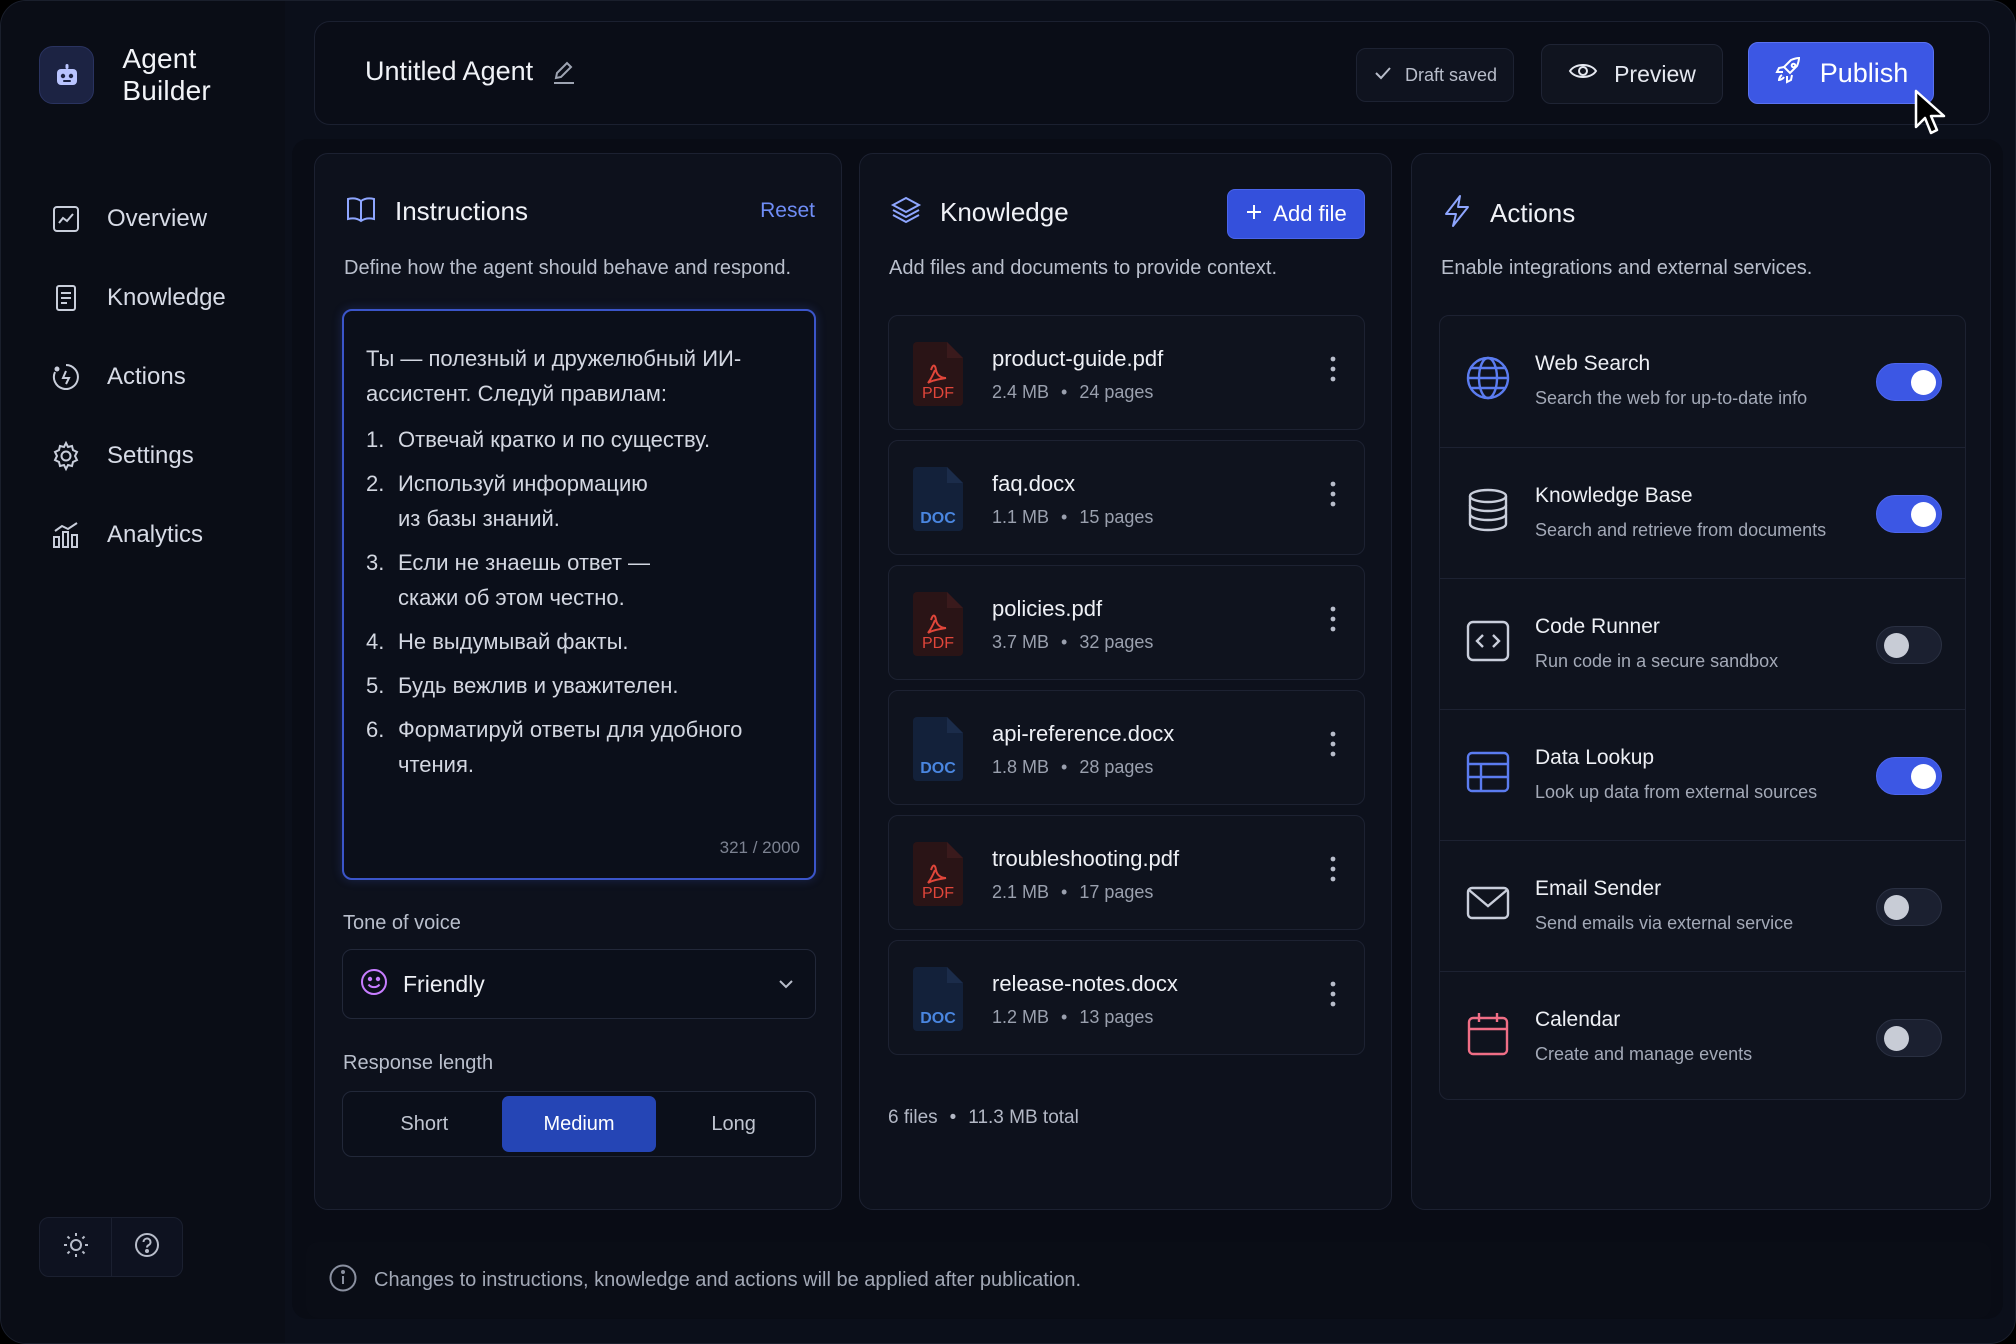 Image resolution: width=2016 pixels, height=1344 pixels. I want to click on action-row-code-runner: Code Runner Run code in a secure sandbox, so click(1702, 643).